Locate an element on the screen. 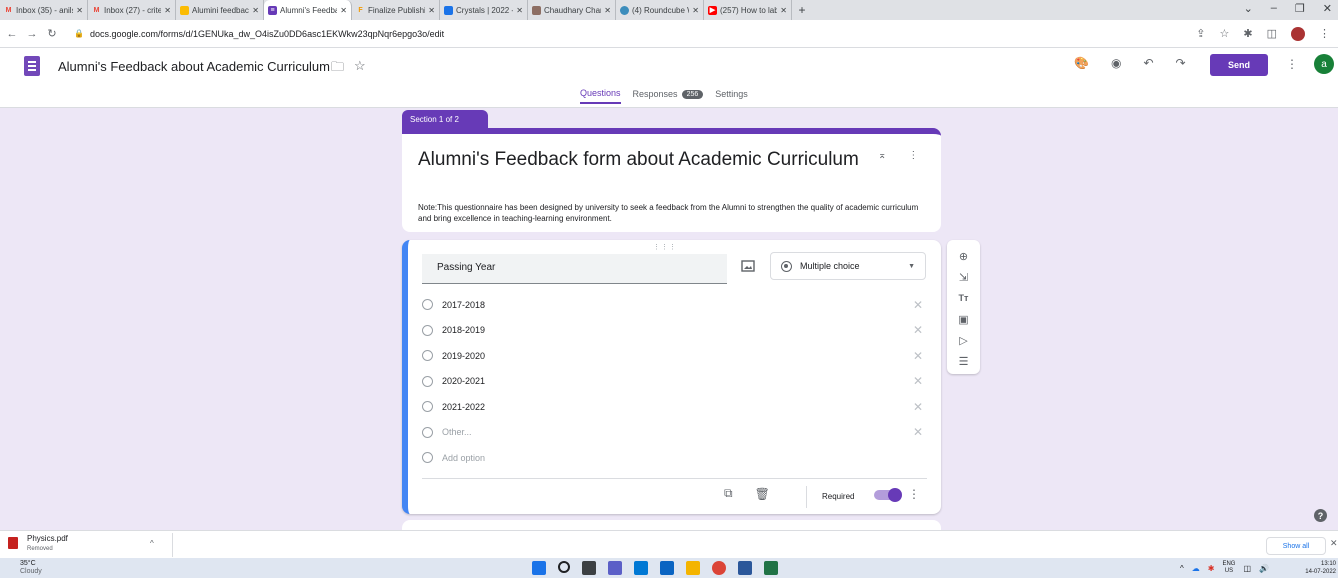 This screenshot has width=1338, height=578. bookmark-star-icon: ☆ is located at coordinates (1225, 33).